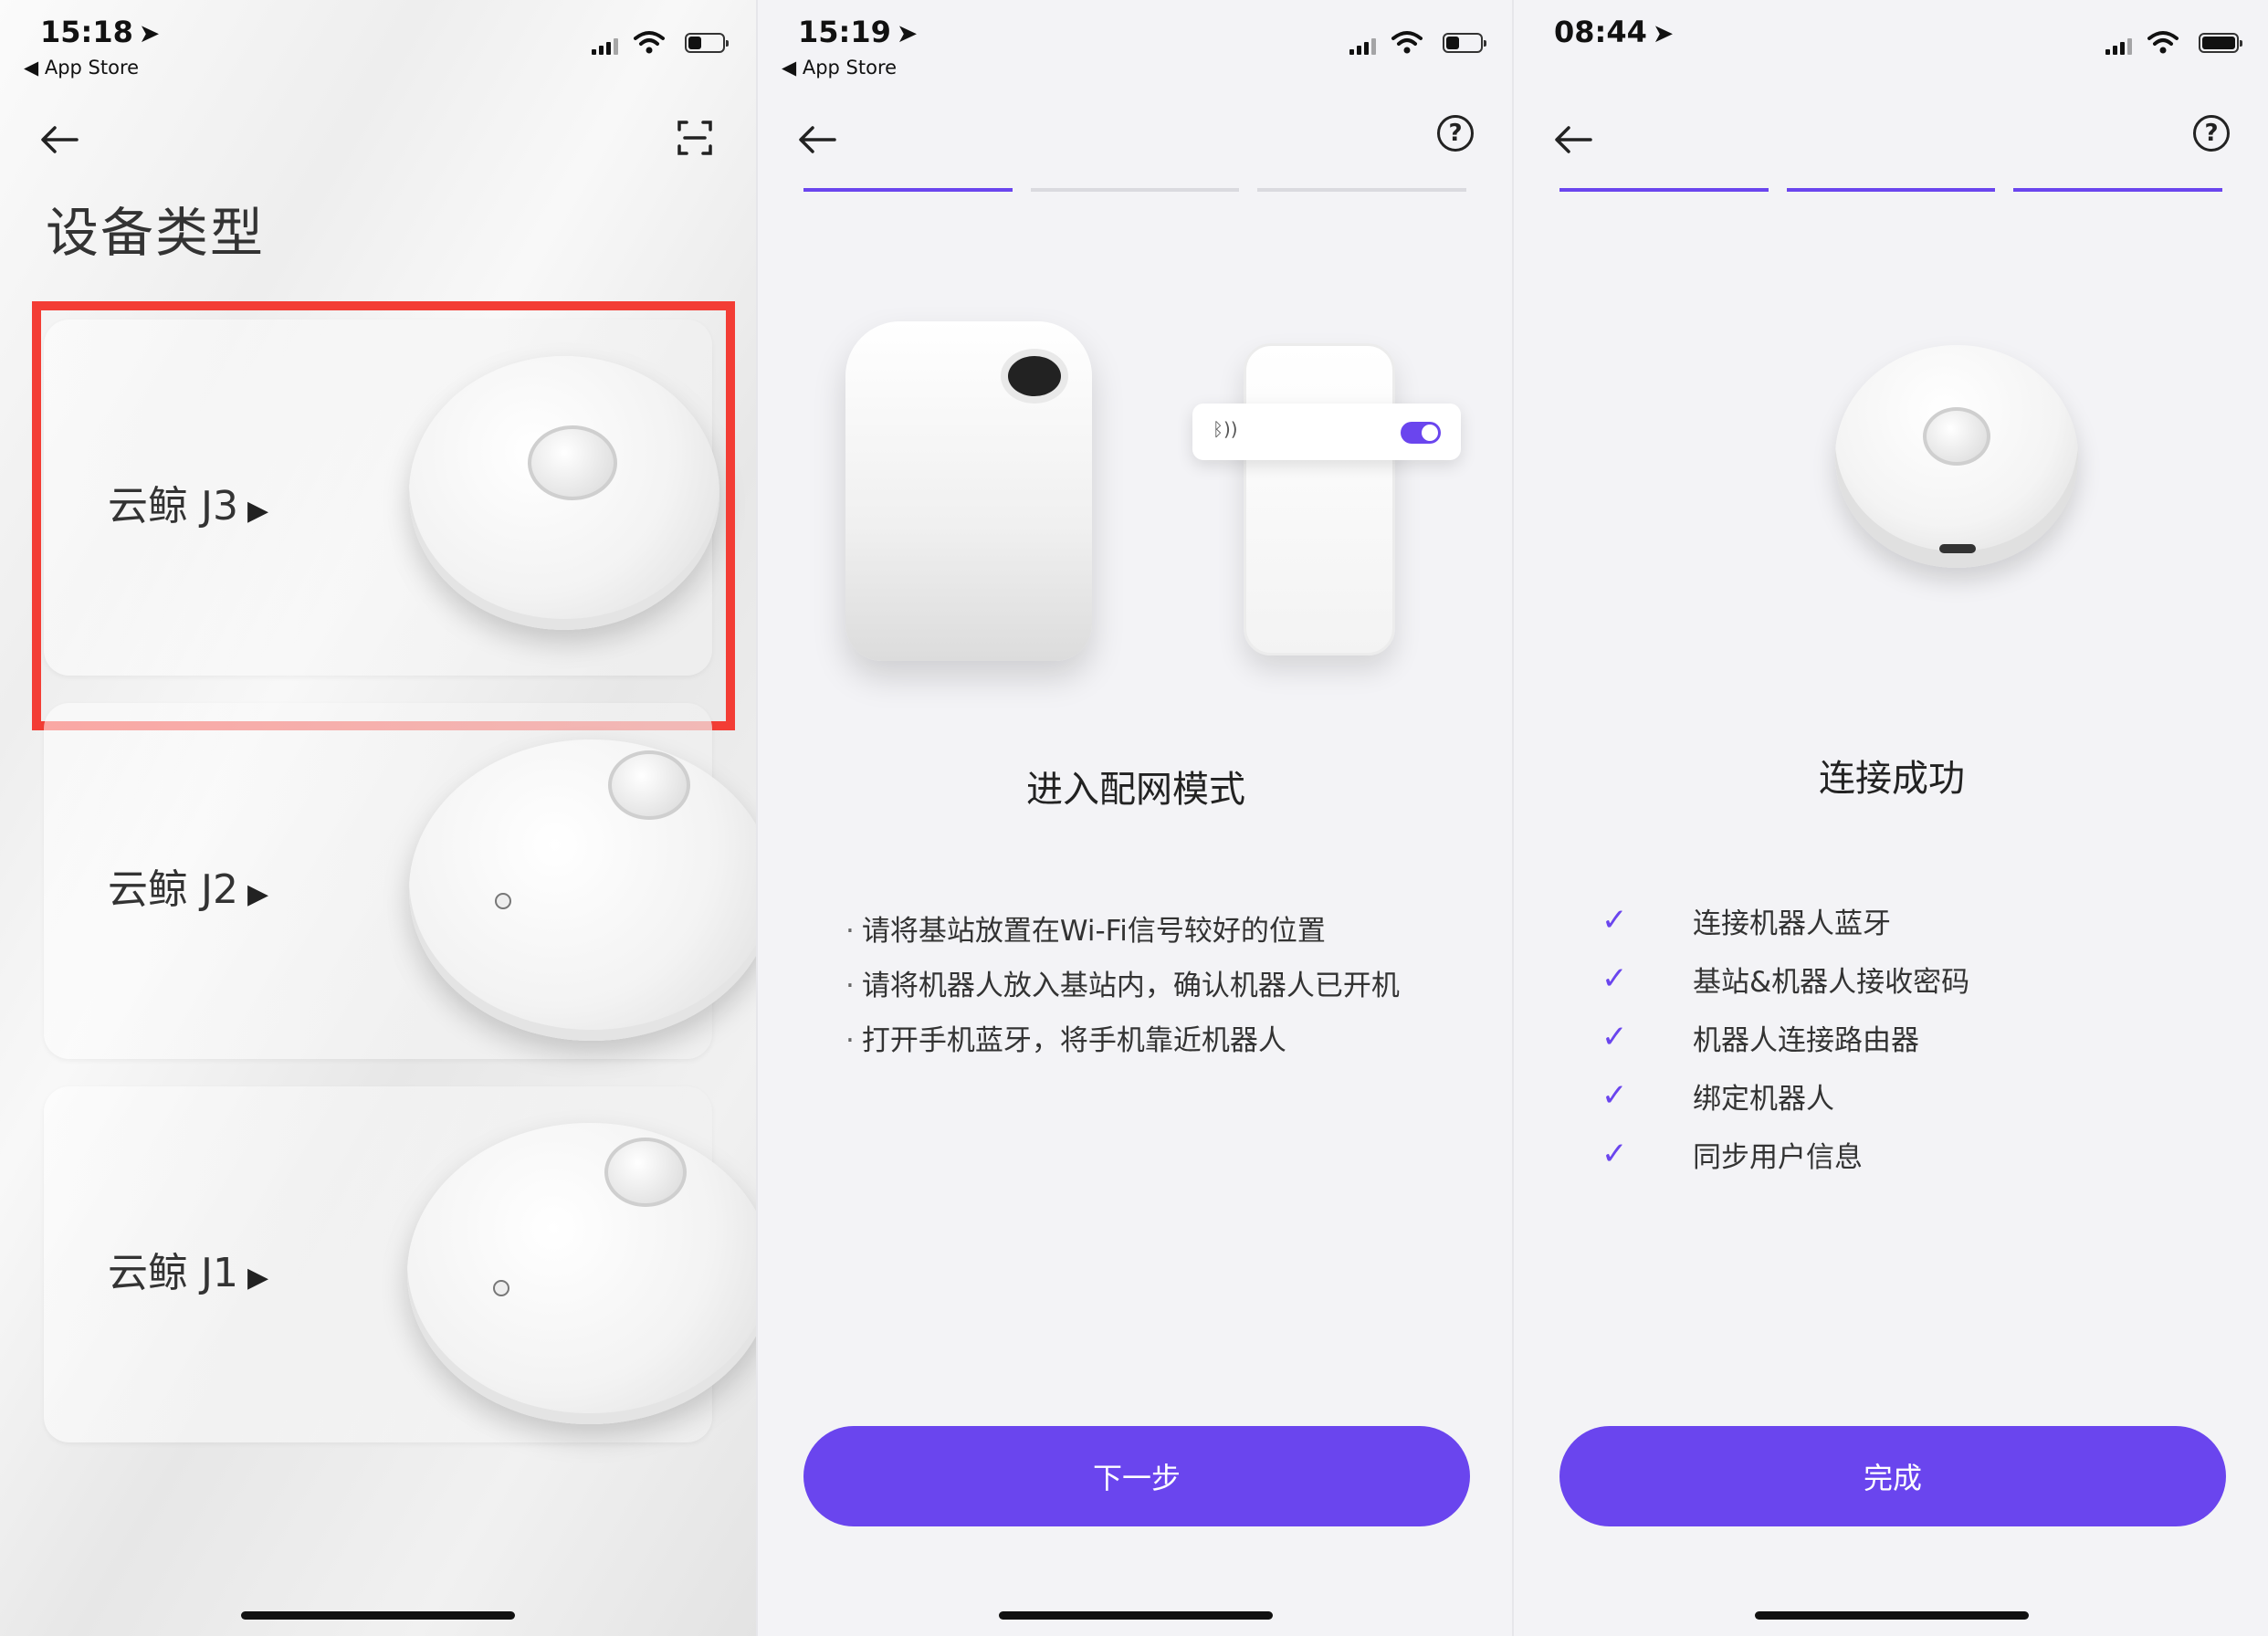 The width and height of the screenshot is (2268, 1636). Describe the element at coordinates (1085, 931) in the screenshot. I see `instruction-item: · 请将基站放置在Wi-Fi信号较好的位置` at that location.